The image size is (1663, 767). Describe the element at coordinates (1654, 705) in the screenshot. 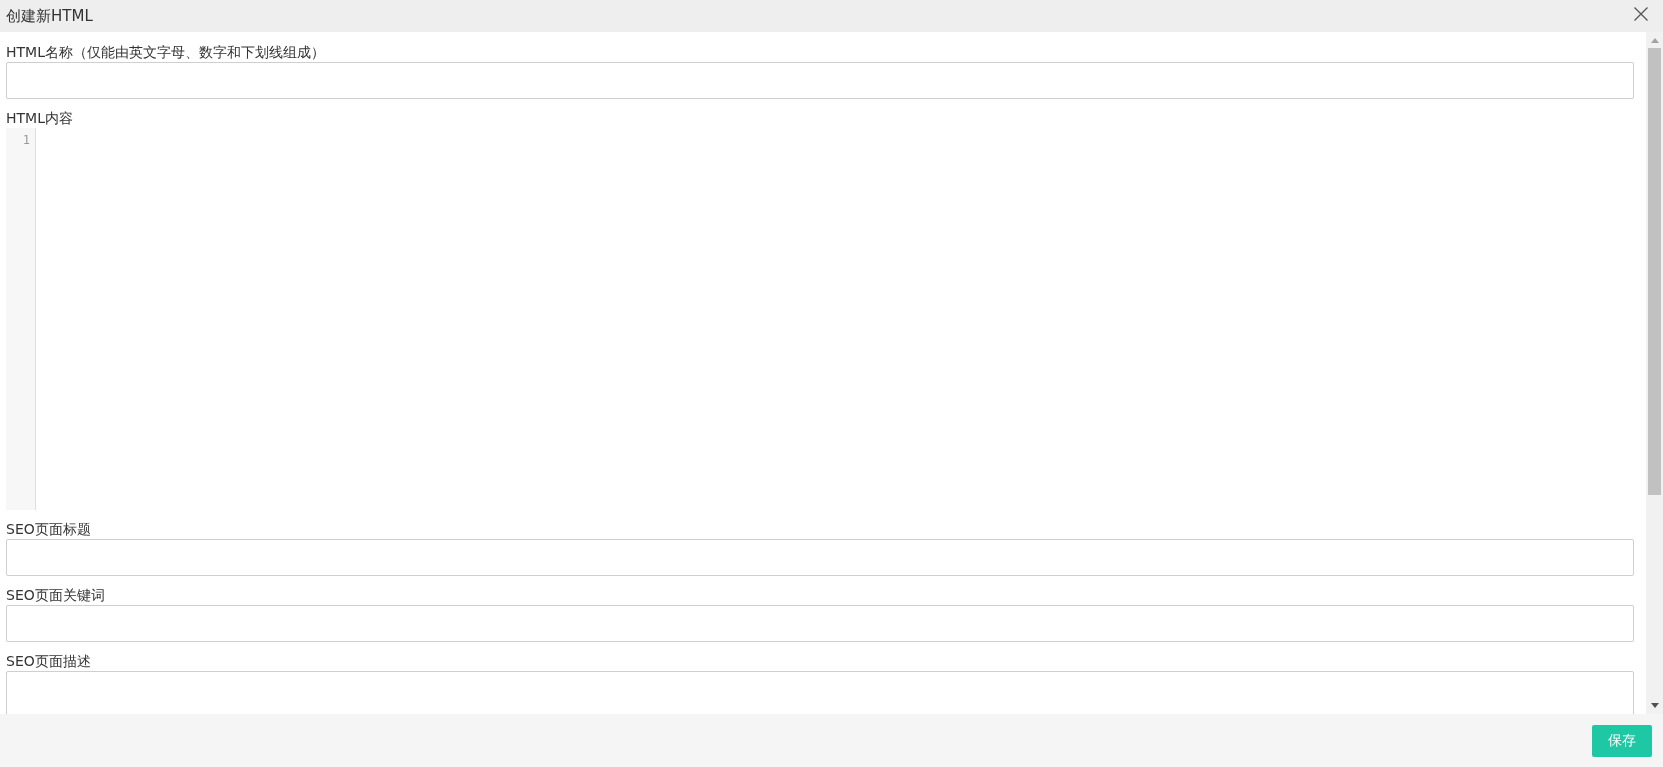

I see `scroll-down-arrow-icon` at that location.